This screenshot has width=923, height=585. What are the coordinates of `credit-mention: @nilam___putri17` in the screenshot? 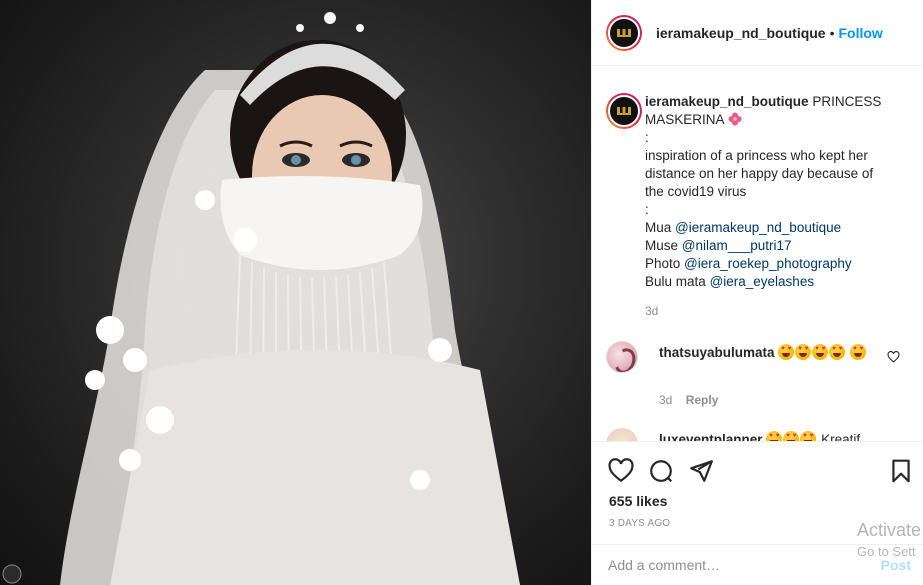 It's located at (737, 245).